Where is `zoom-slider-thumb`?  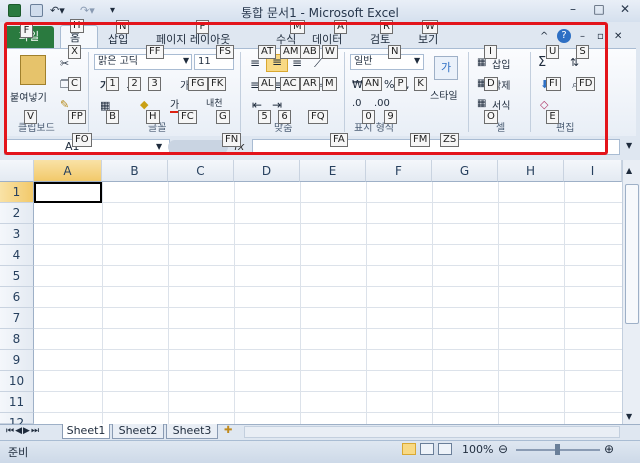 zoom-slider-thumb is located at coordinates (557, 449).